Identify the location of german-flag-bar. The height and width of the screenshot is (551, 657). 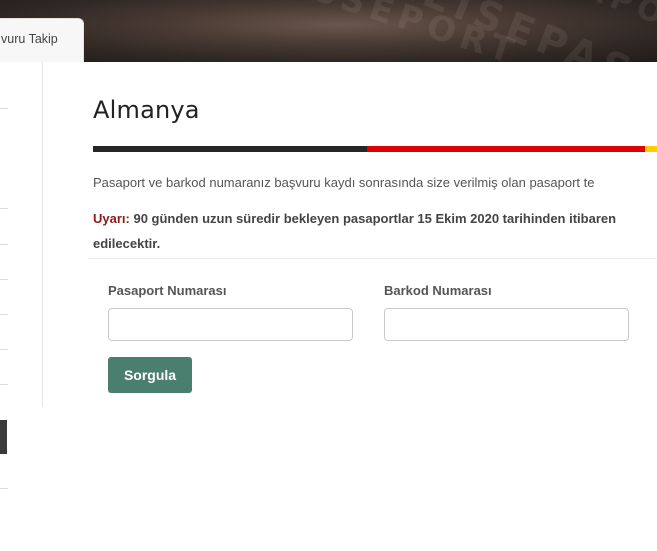
(375, 149).